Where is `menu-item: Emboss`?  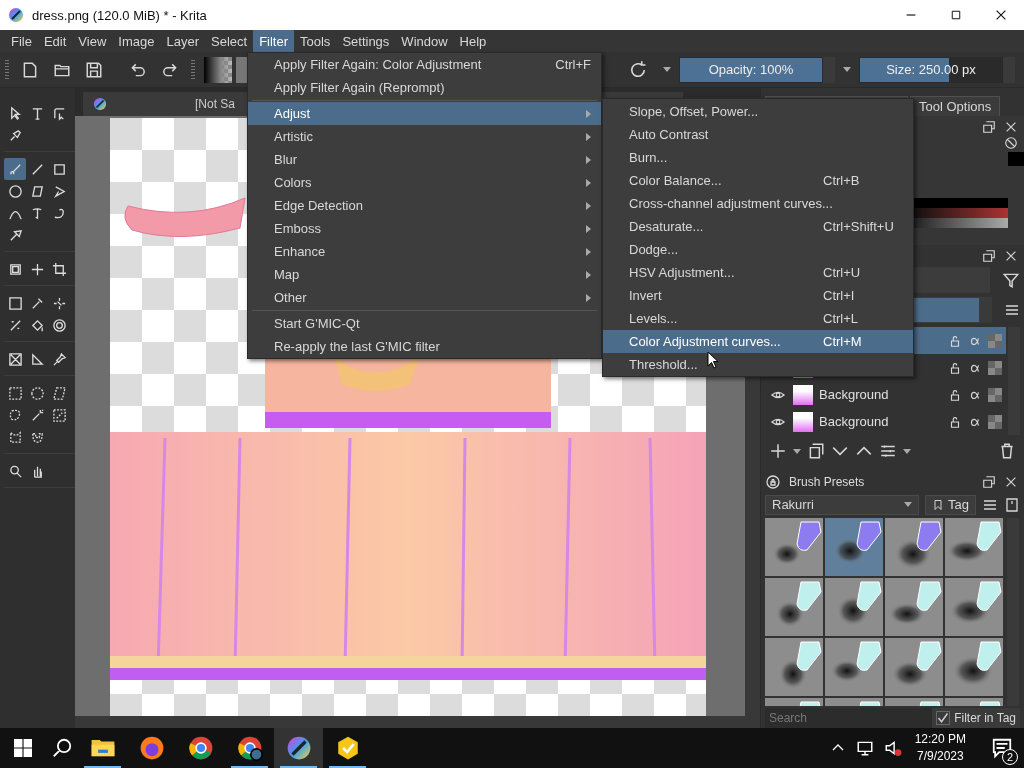
menu-item: Emboss is located at coordinates (424, 228).